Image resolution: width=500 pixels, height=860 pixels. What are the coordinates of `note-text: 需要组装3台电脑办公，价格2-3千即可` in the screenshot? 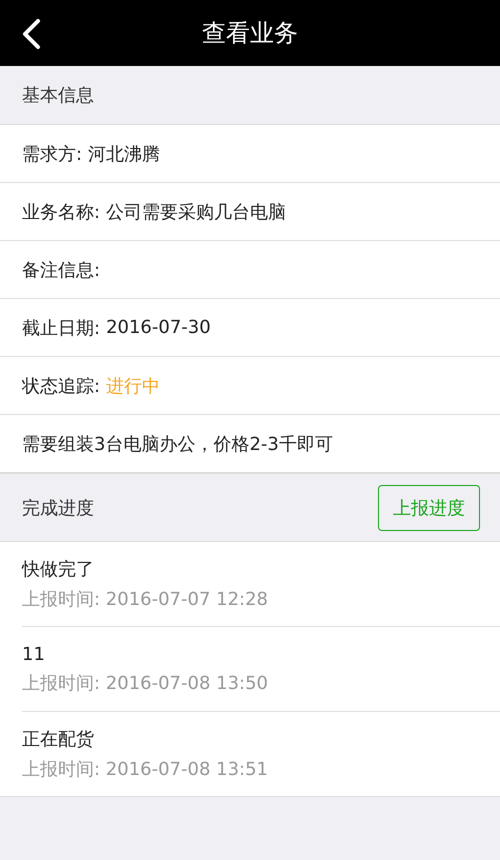 It's located at (177, 444).